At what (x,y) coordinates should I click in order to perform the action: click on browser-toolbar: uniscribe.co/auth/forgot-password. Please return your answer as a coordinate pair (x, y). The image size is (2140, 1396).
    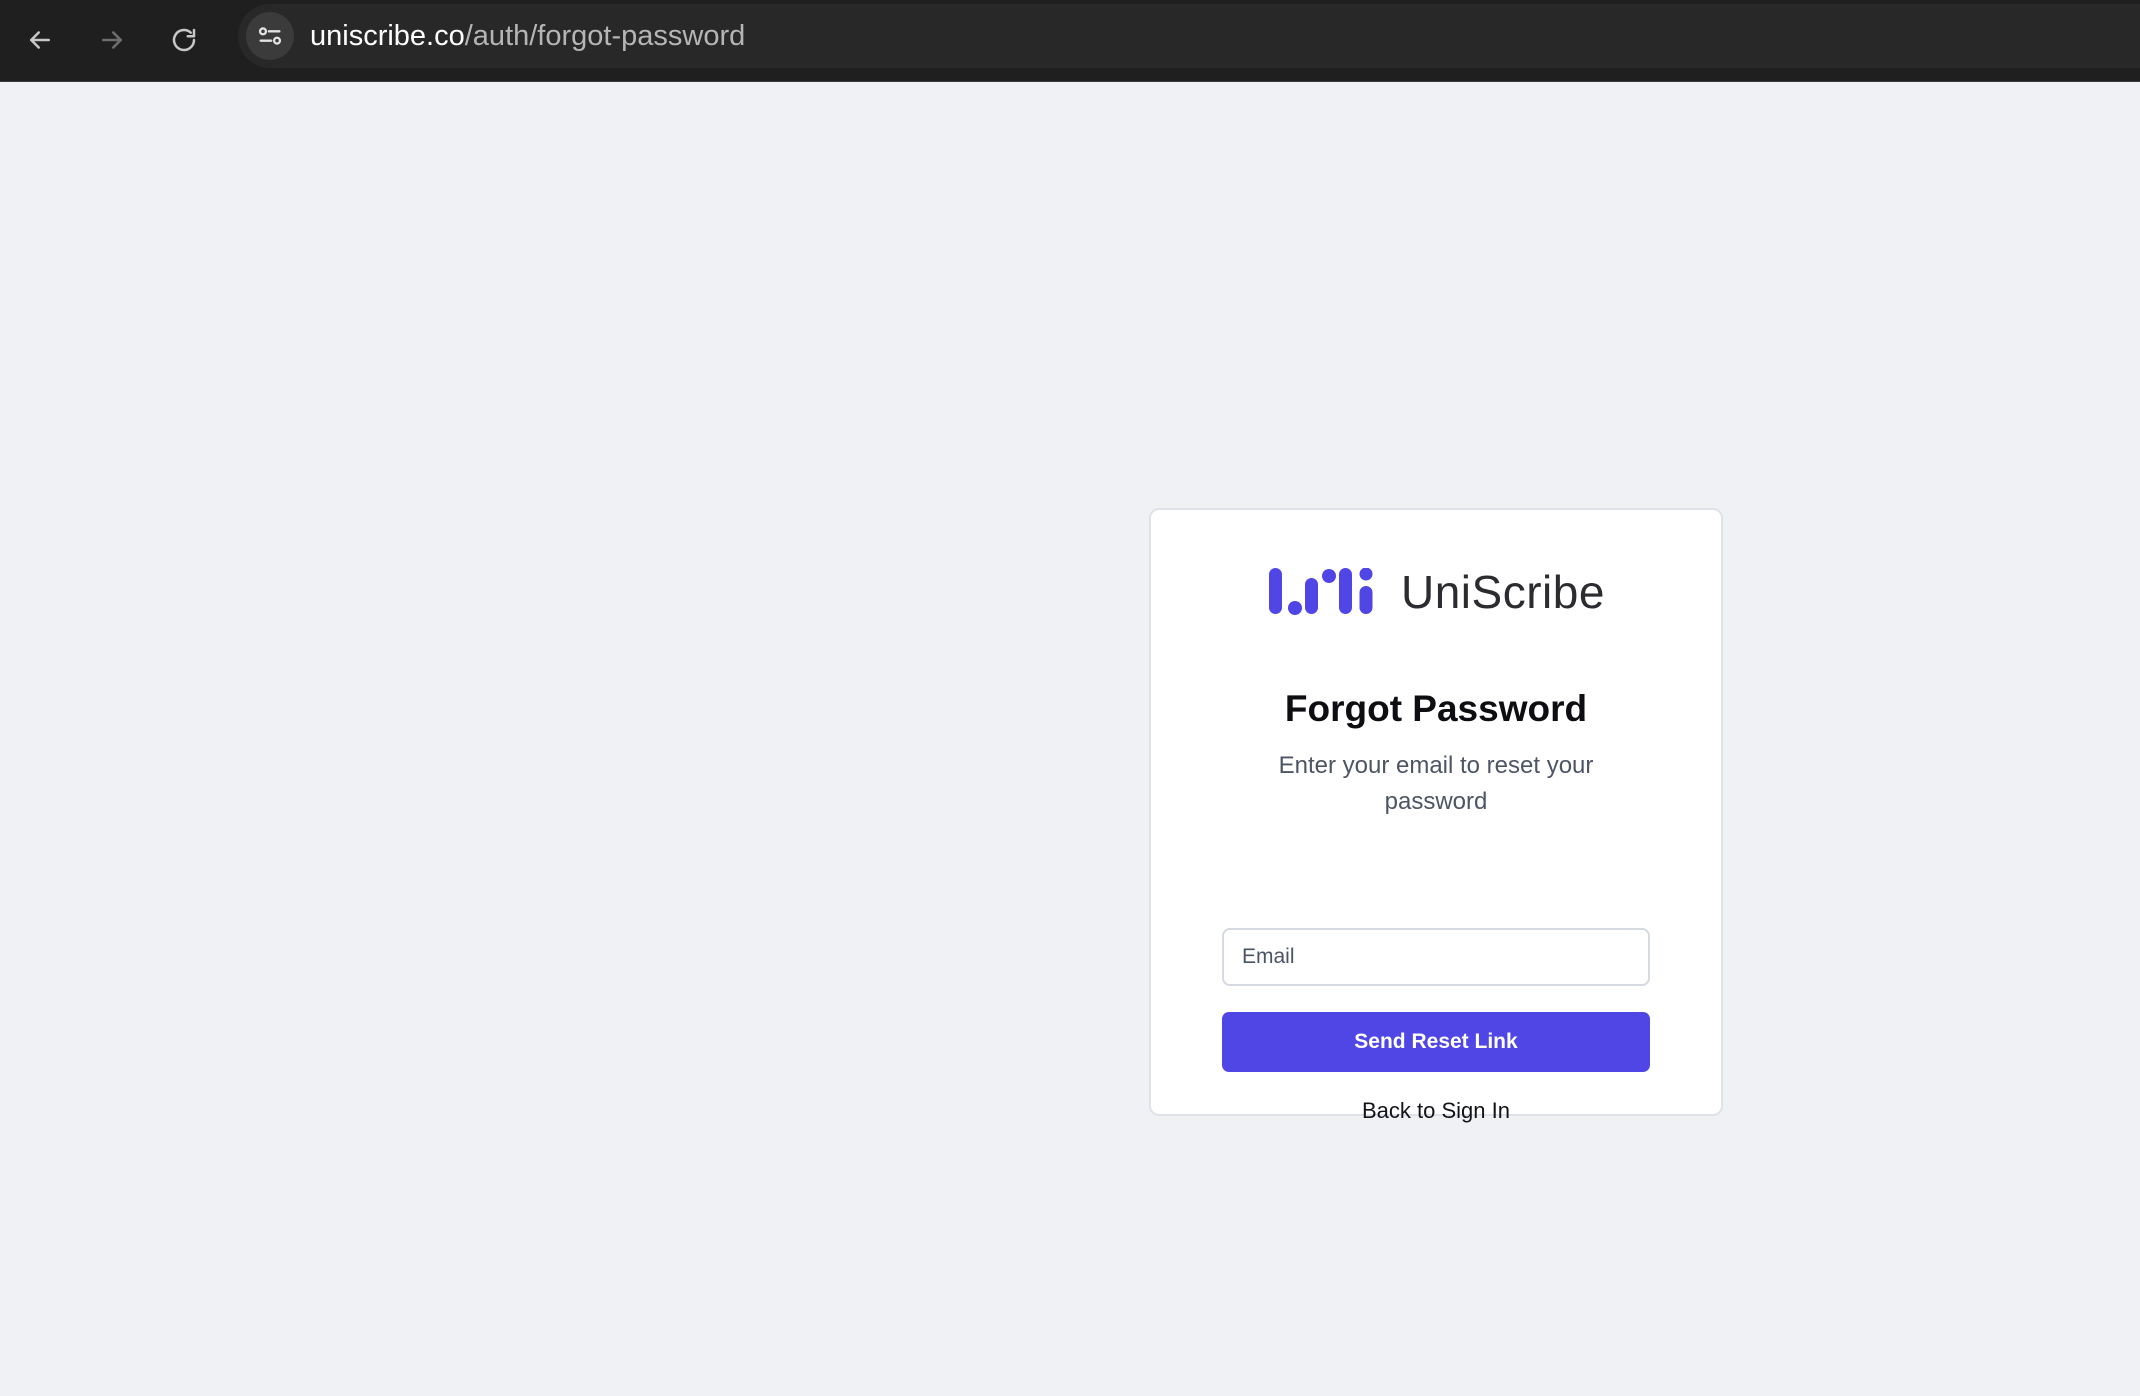
    Looking at the image, I should click on (1070, 41).